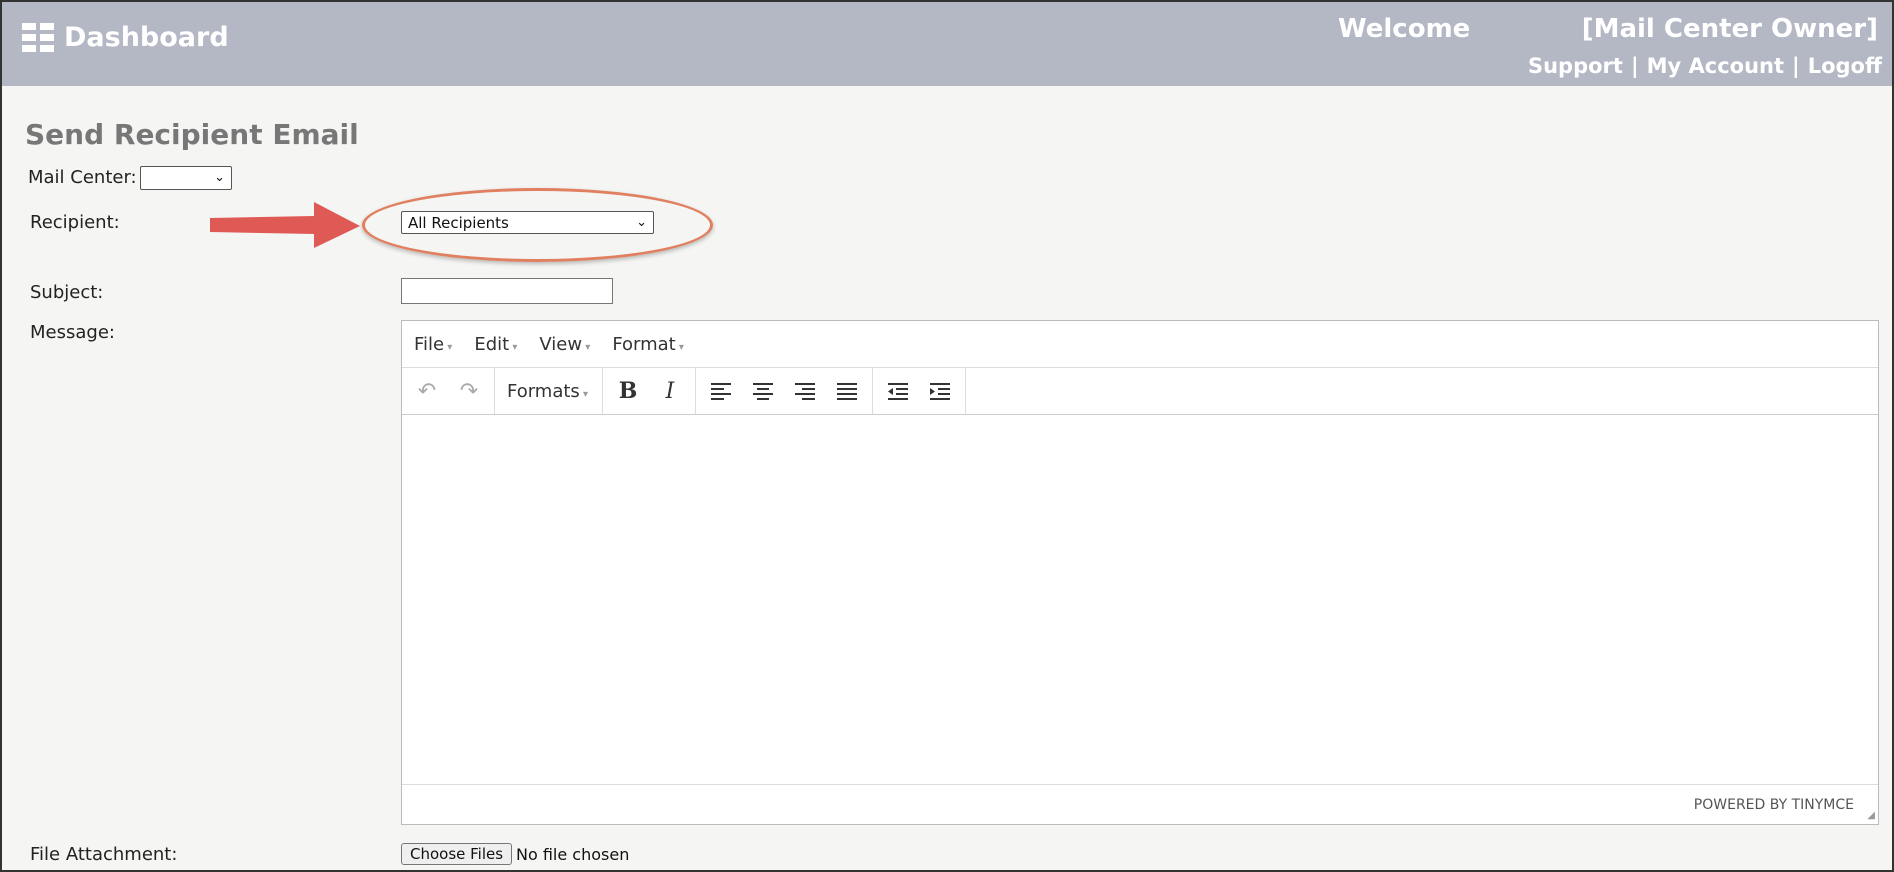  I want to click on editor-statusbar: POWERED BY TINYMCE, so click(1140, 804).